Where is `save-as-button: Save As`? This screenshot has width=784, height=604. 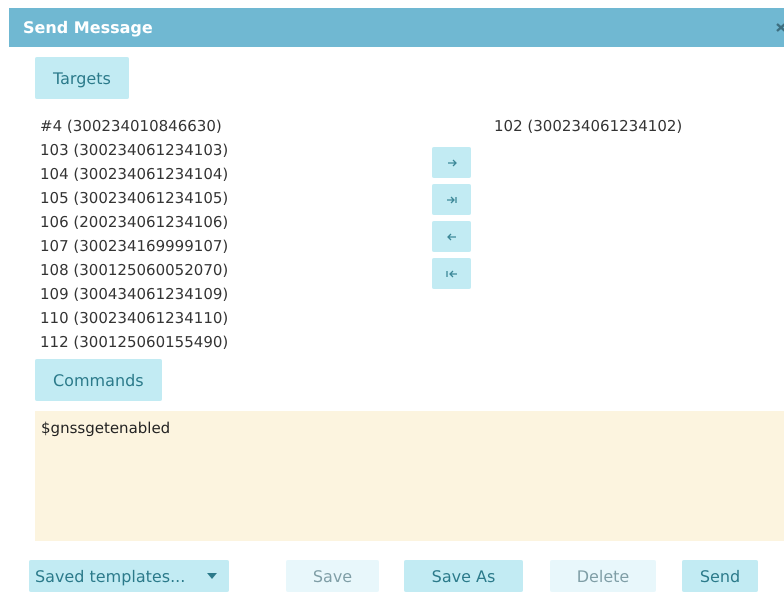 save-as-button: Save As is located at coordinates (463, 576).